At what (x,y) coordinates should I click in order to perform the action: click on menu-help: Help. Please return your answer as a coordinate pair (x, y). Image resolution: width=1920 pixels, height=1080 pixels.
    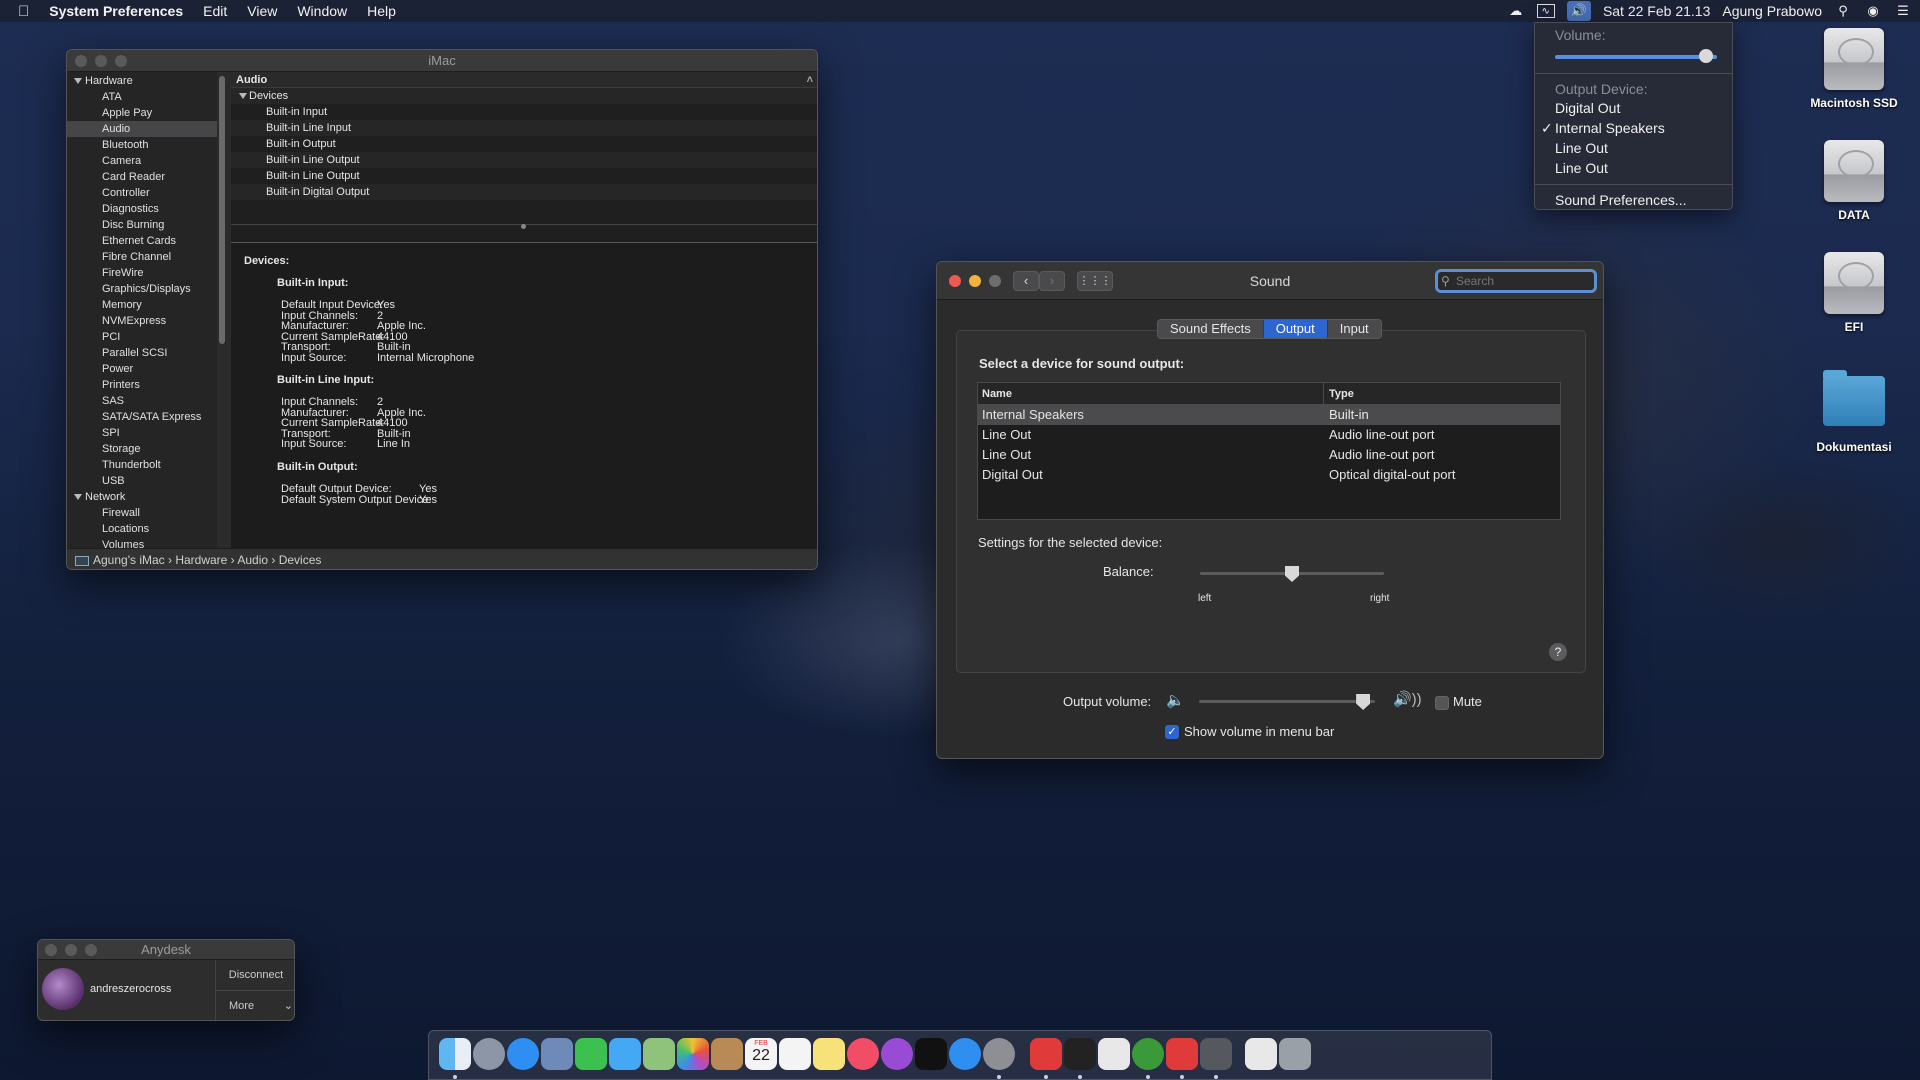
    Looking at the image, I should click on (381, 11).